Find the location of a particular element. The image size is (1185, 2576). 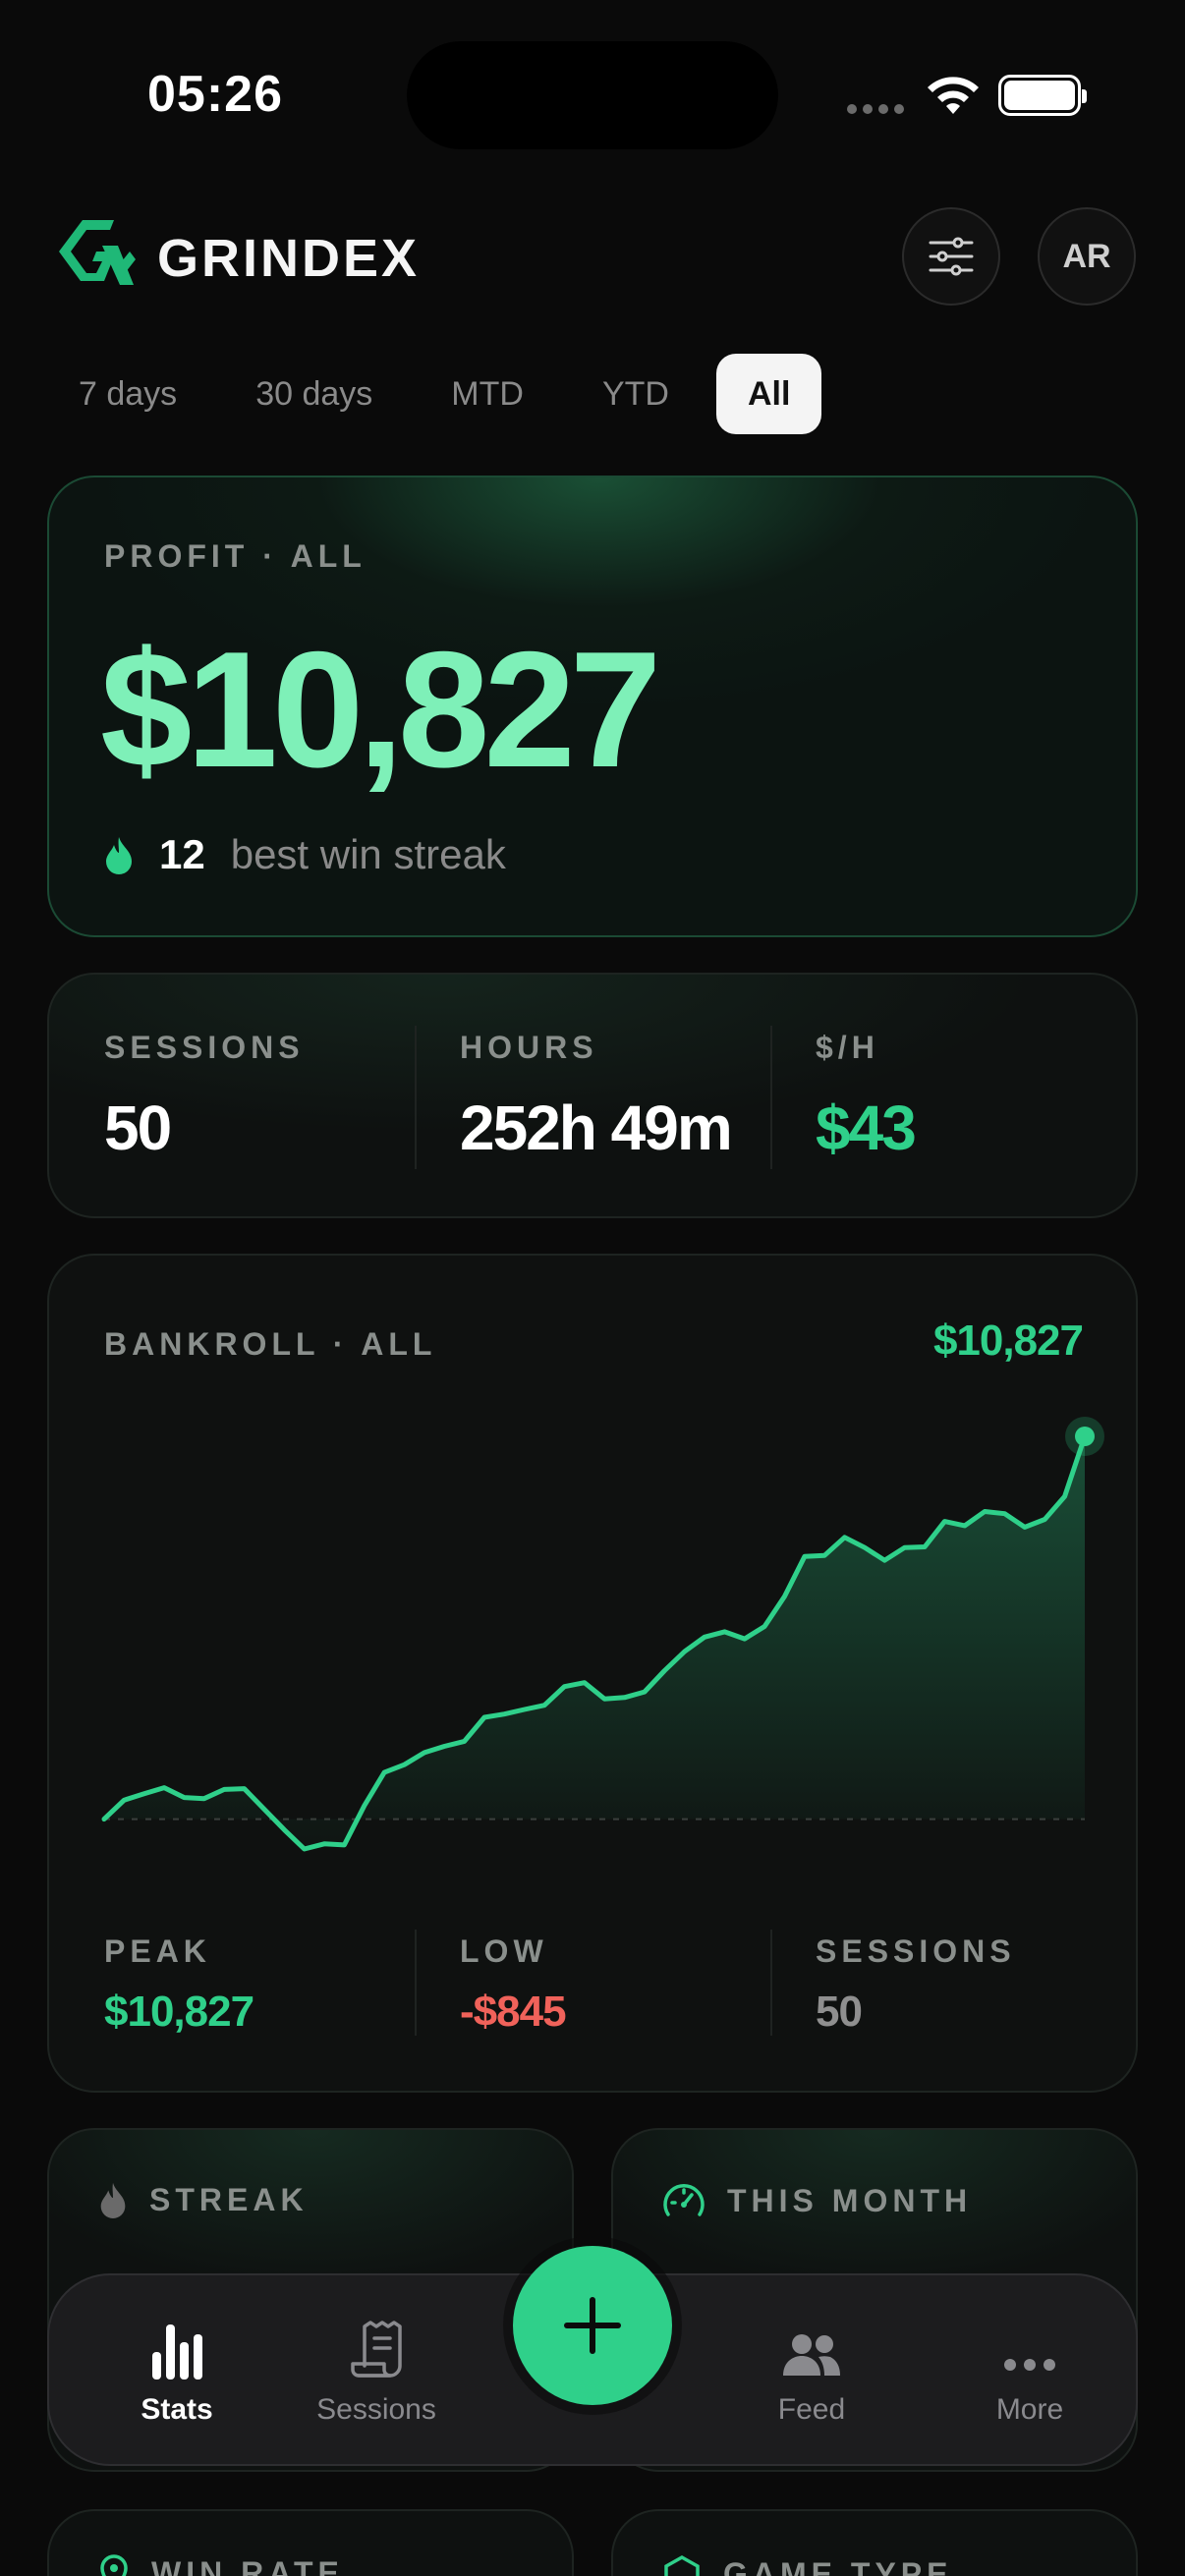

nav-feed-label: Feed is located at coordinates (812, 2409).